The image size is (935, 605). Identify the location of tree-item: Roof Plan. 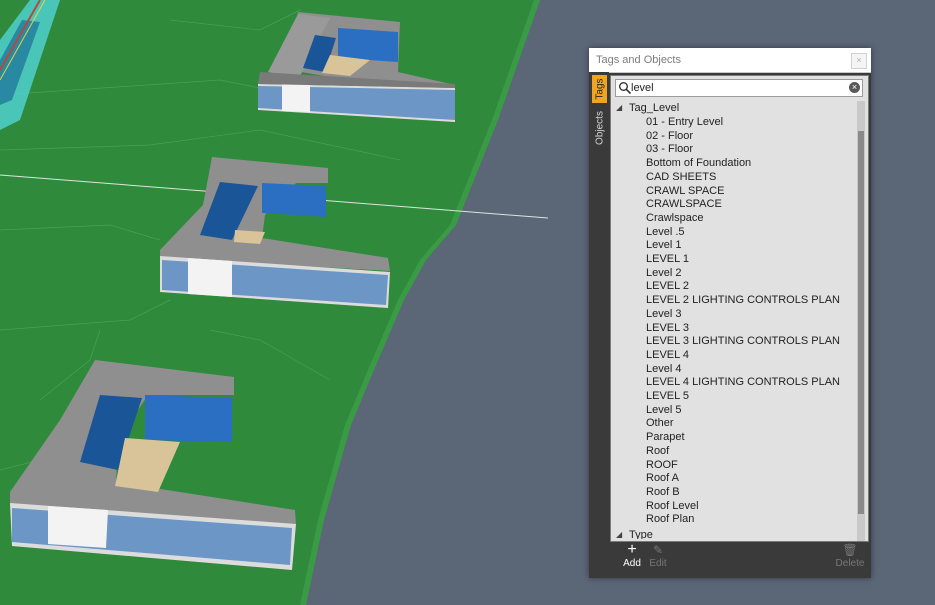
(670, 519).